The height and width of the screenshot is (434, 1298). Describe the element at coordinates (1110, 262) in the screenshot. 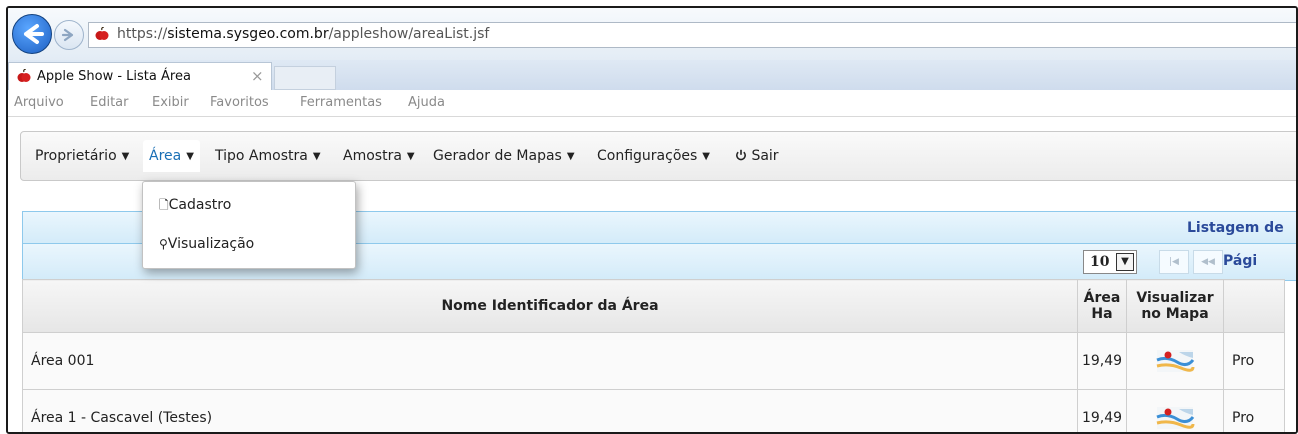

I see `rows-per-page-select: 10 ▼` at that location.